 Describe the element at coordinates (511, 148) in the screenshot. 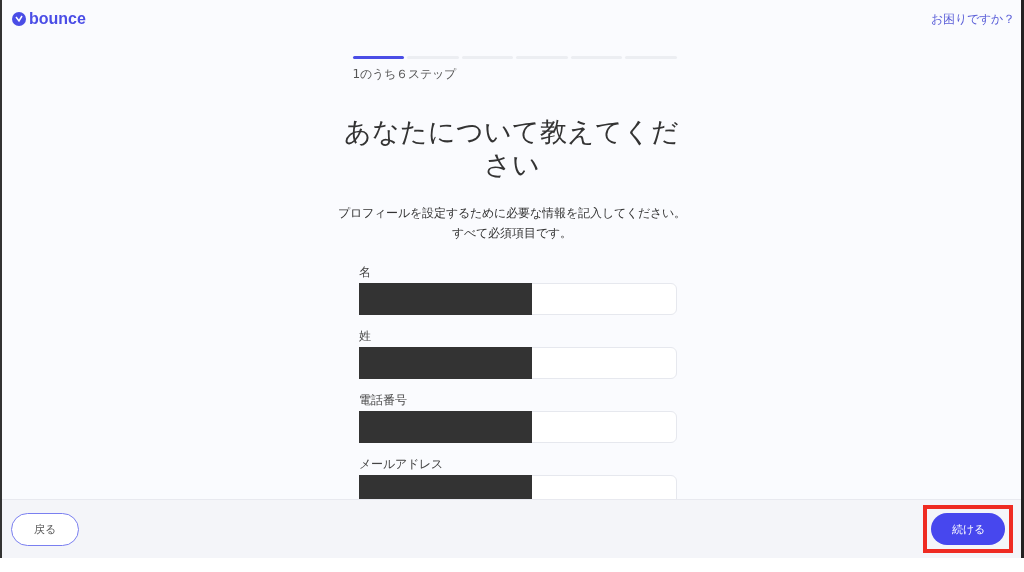

I see `page-title: あなたについて教えてください` at that location.